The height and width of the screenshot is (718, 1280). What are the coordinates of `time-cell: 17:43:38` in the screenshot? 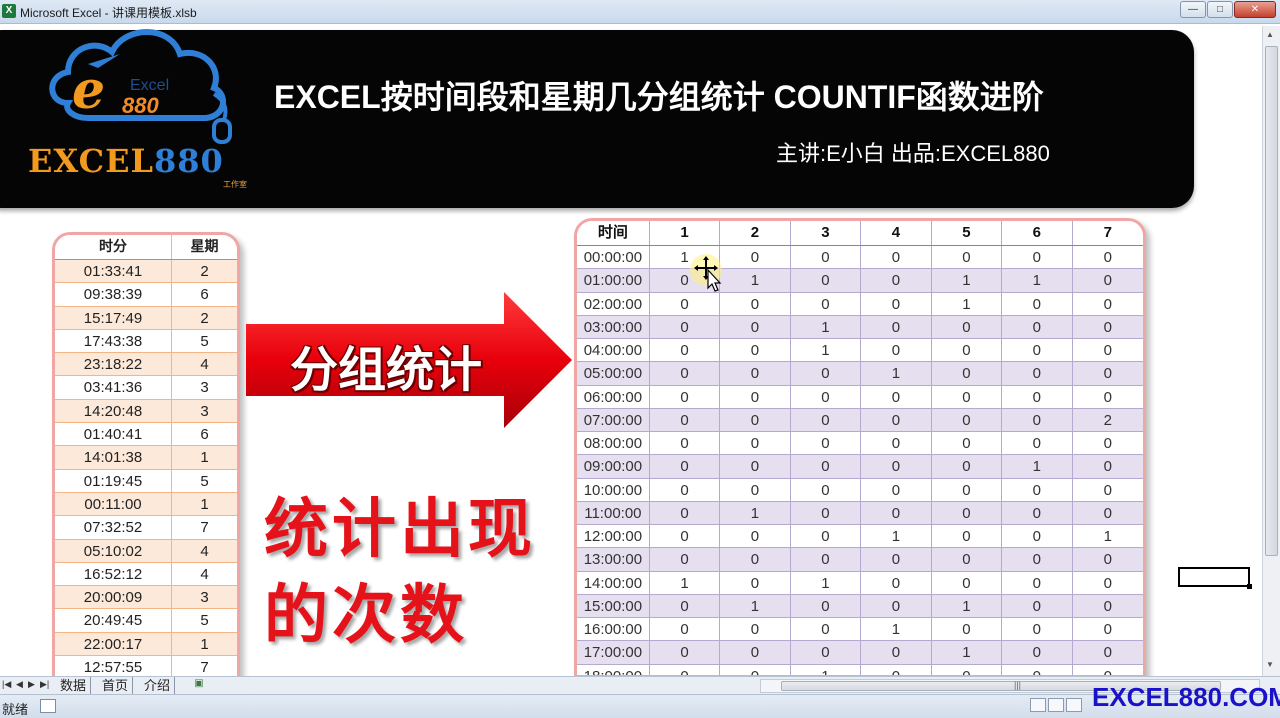 It's located at (113, 341).